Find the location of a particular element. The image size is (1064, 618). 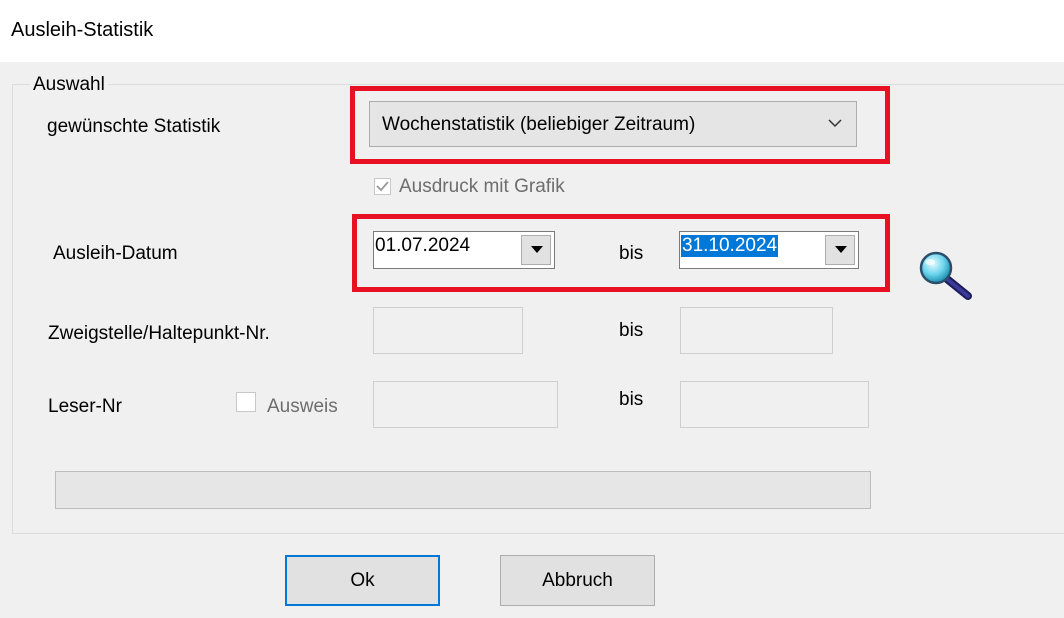

reader-from-input is located at coordinates (465, 404).